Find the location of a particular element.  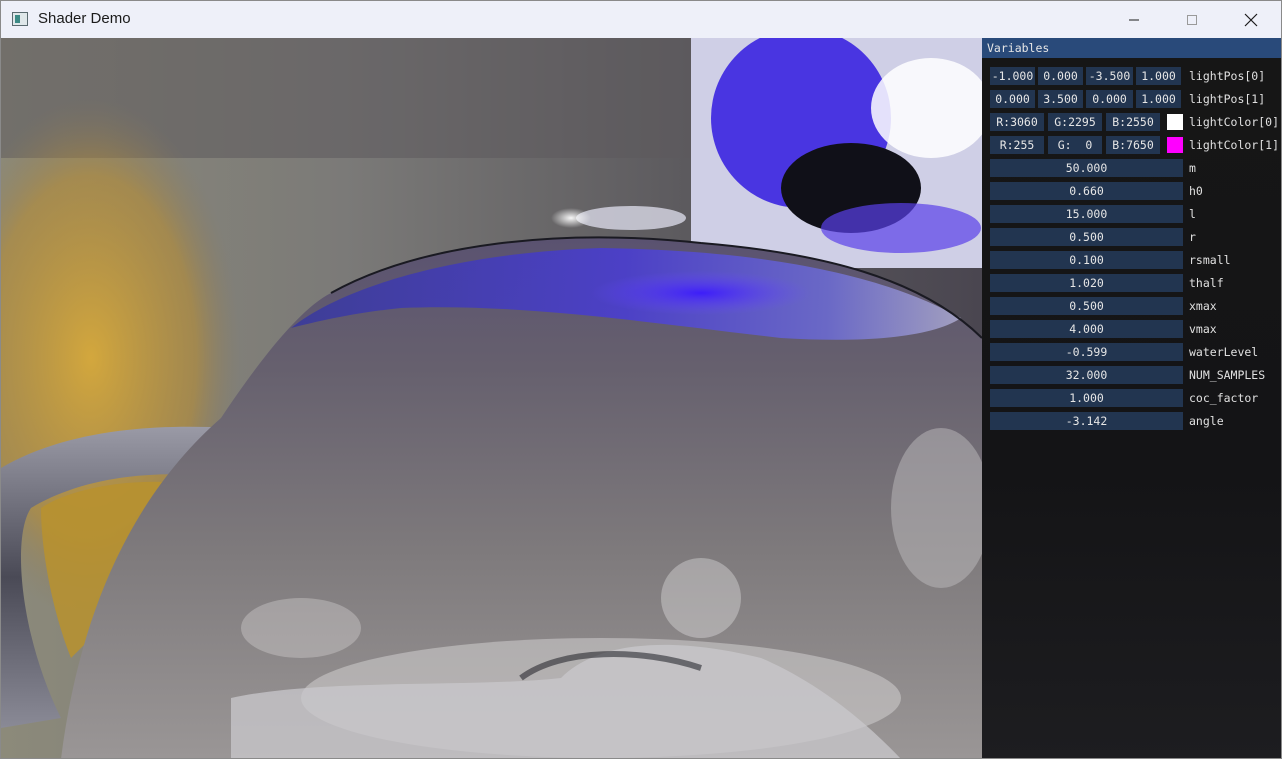

maximize-button is located at coordinates (1192, 19).